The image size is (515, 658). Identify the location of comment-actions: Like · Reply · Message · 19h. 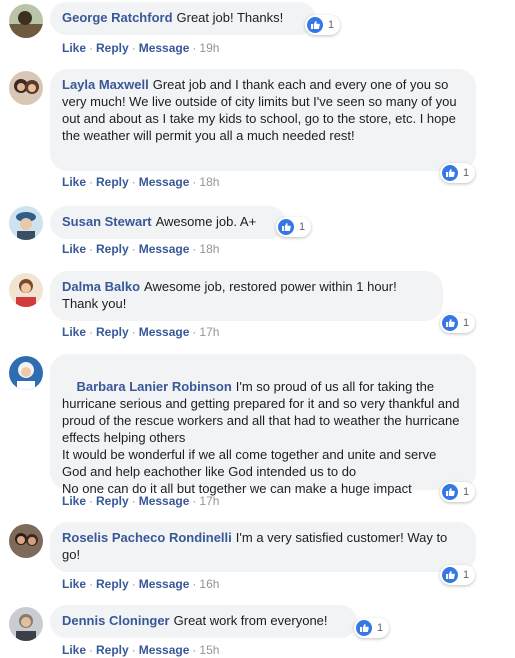
(141, 48).